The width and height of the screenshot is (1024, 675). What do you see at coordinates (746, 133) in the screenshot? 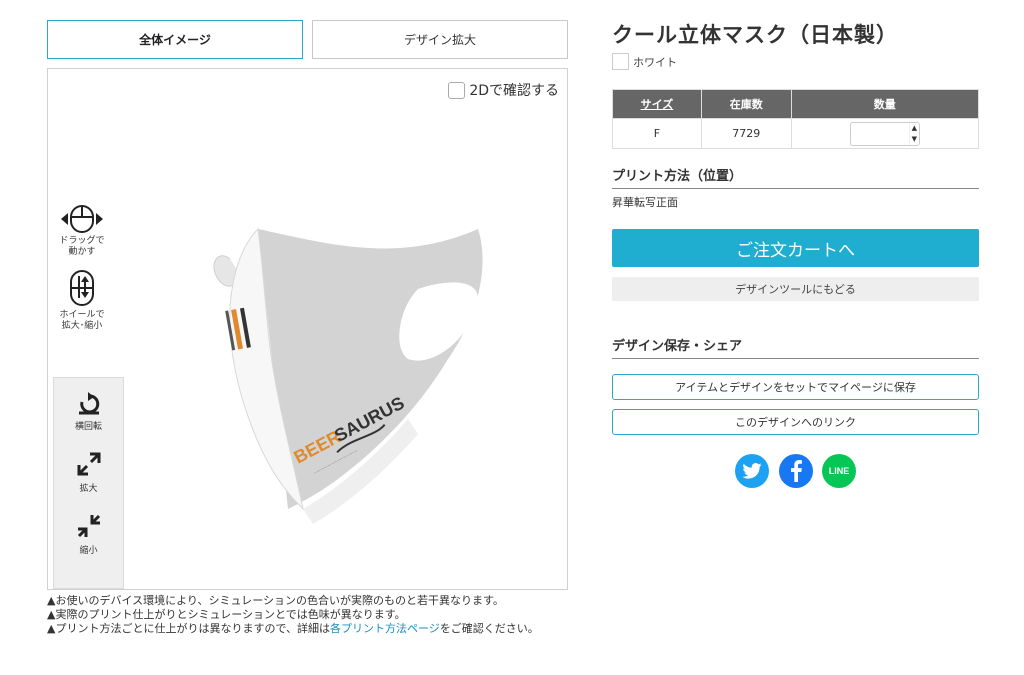
I see `stock-cell: 7729` at bounding box center [746, 133].